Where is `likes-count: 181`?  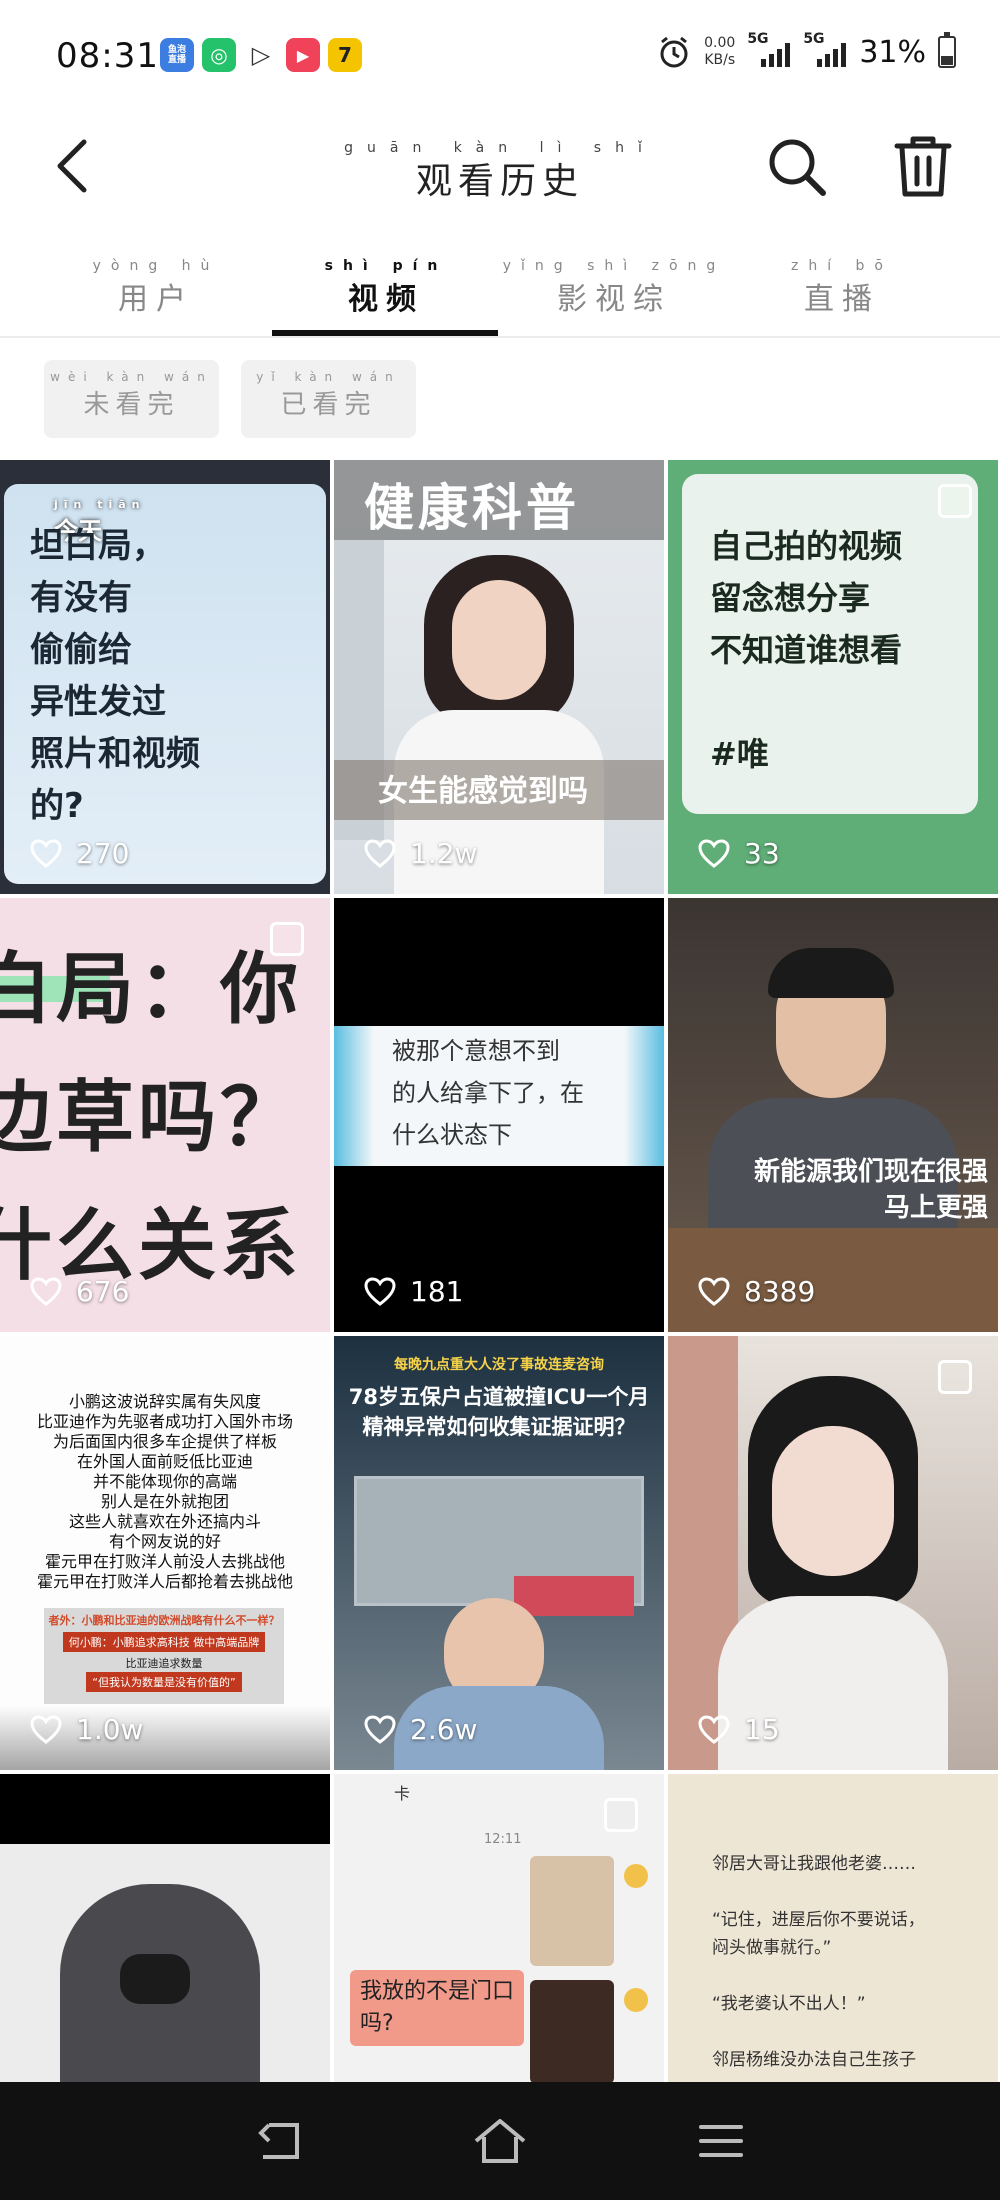
likes-count: 181 is located at coordinates (413, 1291).